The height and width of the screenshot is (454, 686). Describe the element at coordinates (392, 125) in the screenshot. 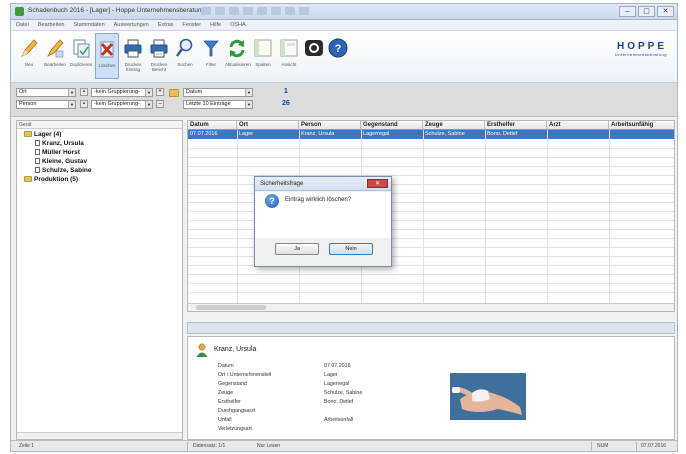

I see `column-header-gegenstand: Gegenstand` at that location.